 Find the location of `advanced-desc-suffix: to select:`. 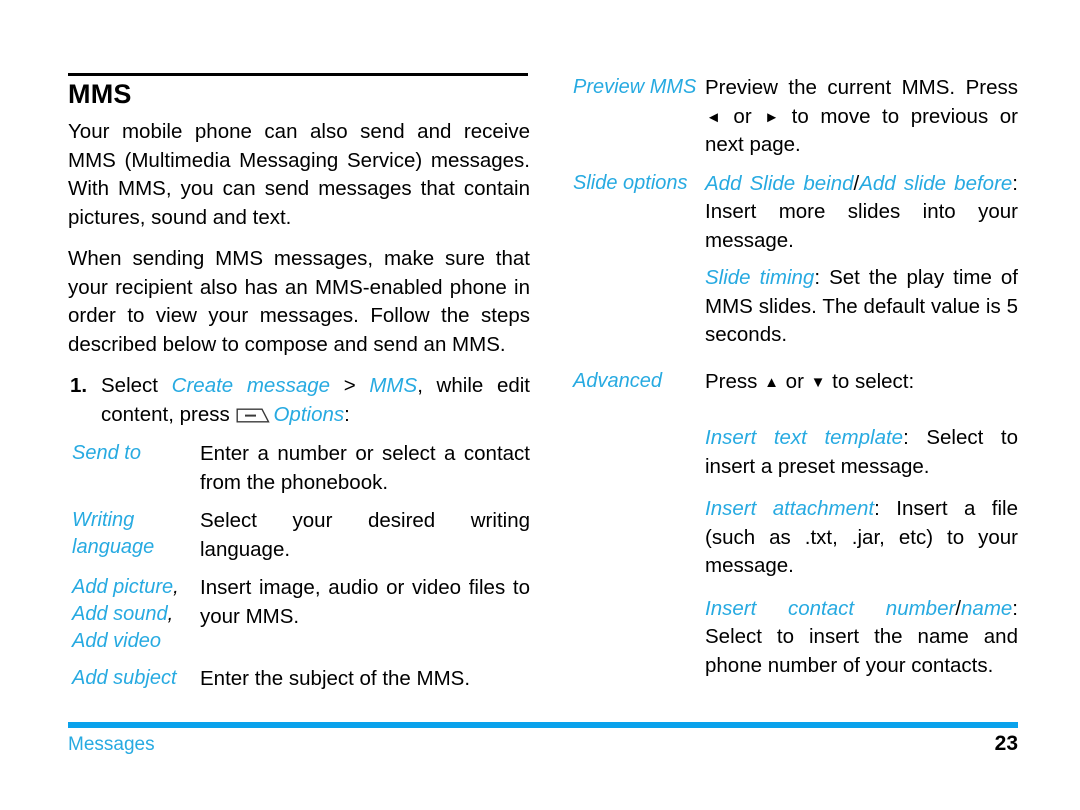

advanced-desc-suffix: to select: is located at coordinates (870, 381).